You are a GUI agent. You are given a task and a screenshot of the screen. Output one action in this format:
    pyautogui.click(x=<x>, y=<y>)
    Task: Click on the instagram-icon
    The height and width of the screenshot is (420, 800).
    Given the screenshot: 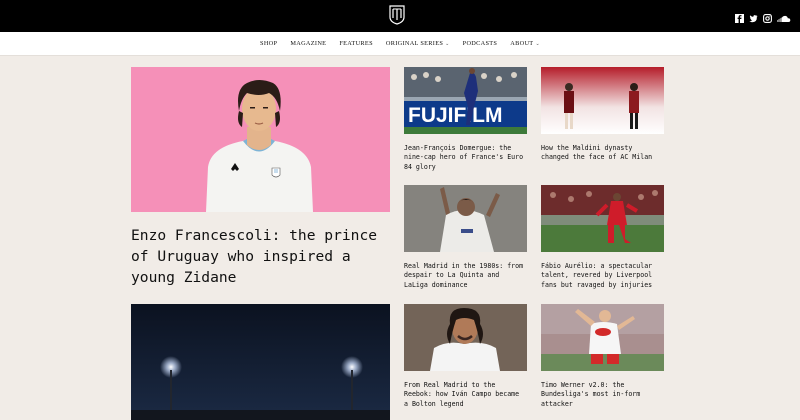 What is the action you would take?
    pyautogui.click(x=767, y=16)
    